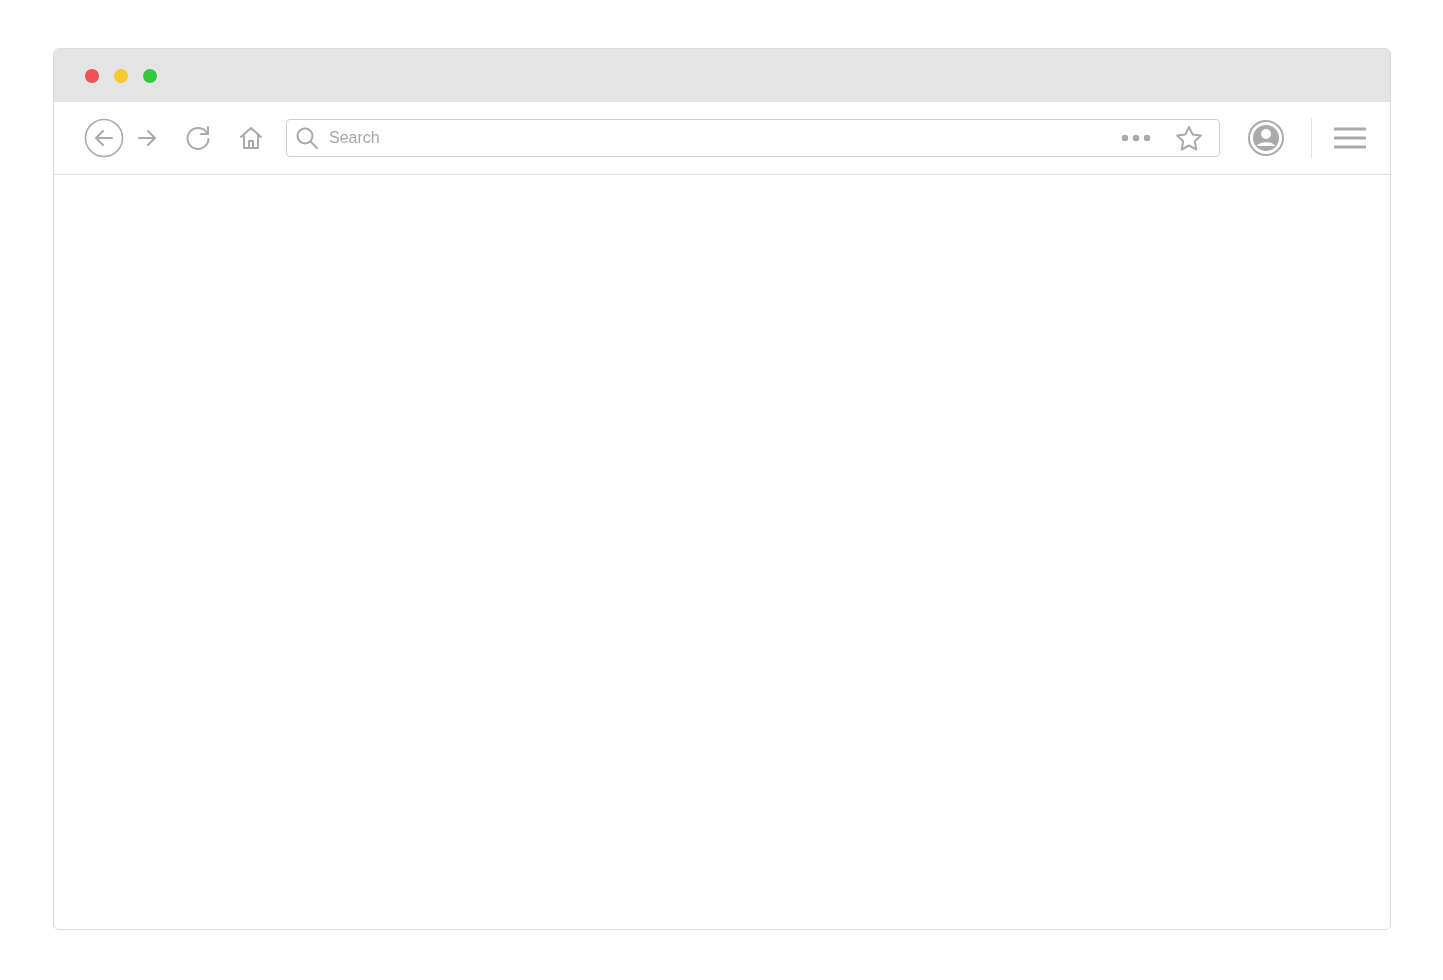 The width and height of the screenshot is (1443, 980). Describe the element at coordinates (753, 138) in the screenshot. I see `address-bar: Search` at that location.